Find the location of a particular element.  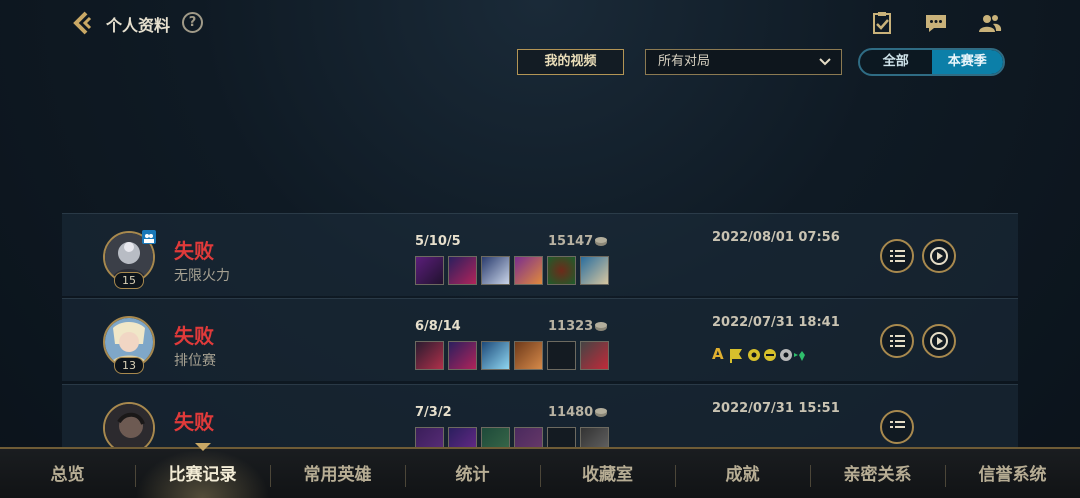

tab-collection: 收藏室 is located at coordinates (607, 473).